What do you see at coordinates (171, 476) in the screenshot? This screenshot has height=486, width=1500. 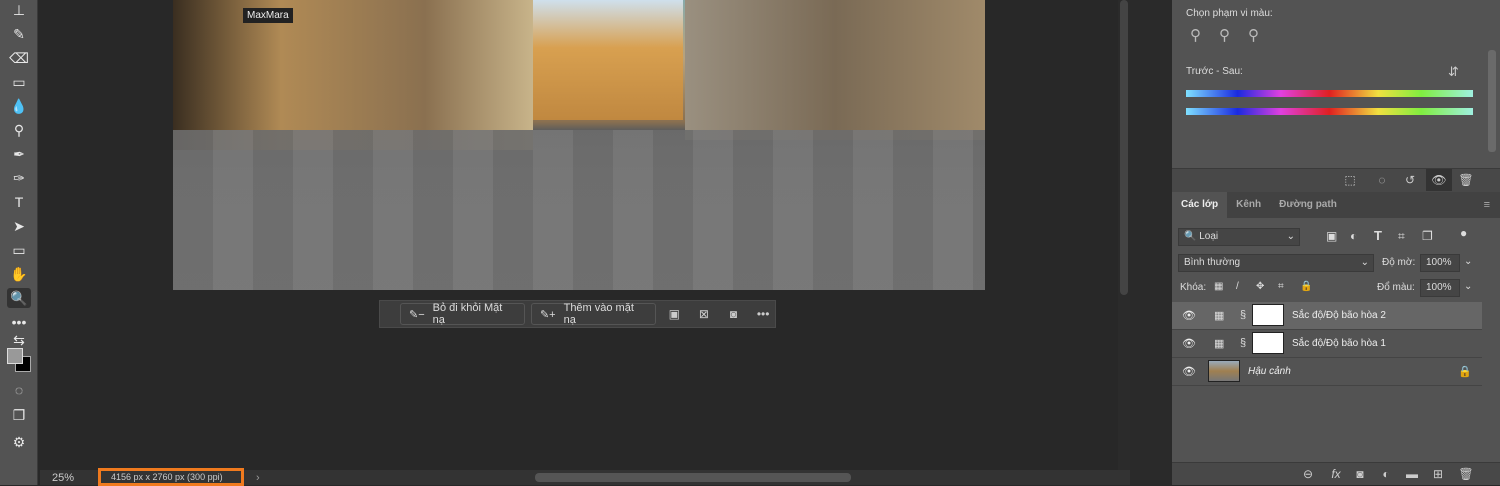 I see `document-info: 4156 px x 2760 px (300 ppi)` at bounding box center [171, 476].